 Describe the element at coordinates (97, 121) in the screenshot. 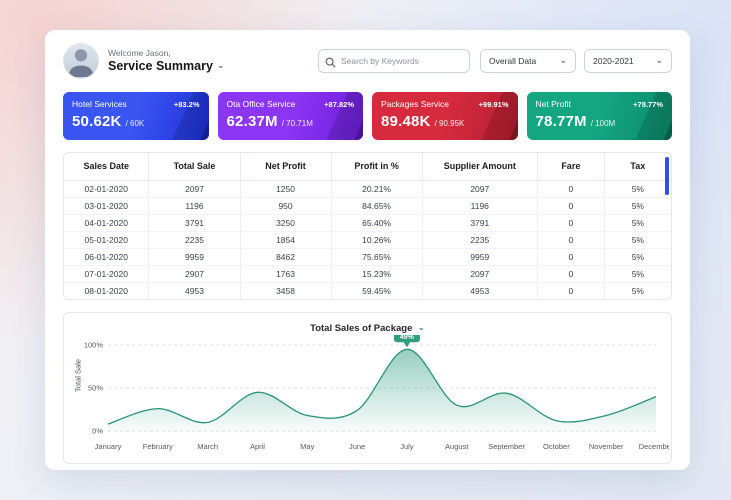

I see `stat-value: 50.62K` at that location.